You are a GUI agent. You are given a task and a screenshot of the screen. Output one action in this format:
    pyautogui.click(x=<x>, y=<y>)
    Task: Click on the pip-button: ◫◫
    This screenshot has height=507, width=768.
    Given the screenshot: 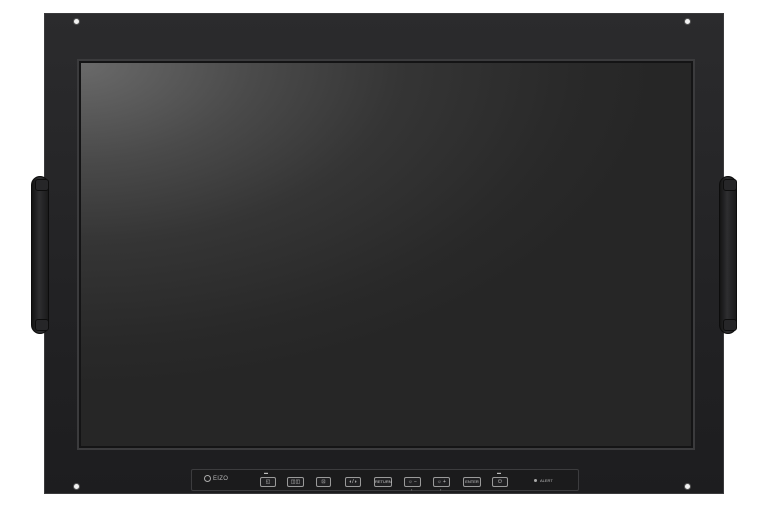 What is the action you would take?
    pyautogui.click(x=295, y=482)
    